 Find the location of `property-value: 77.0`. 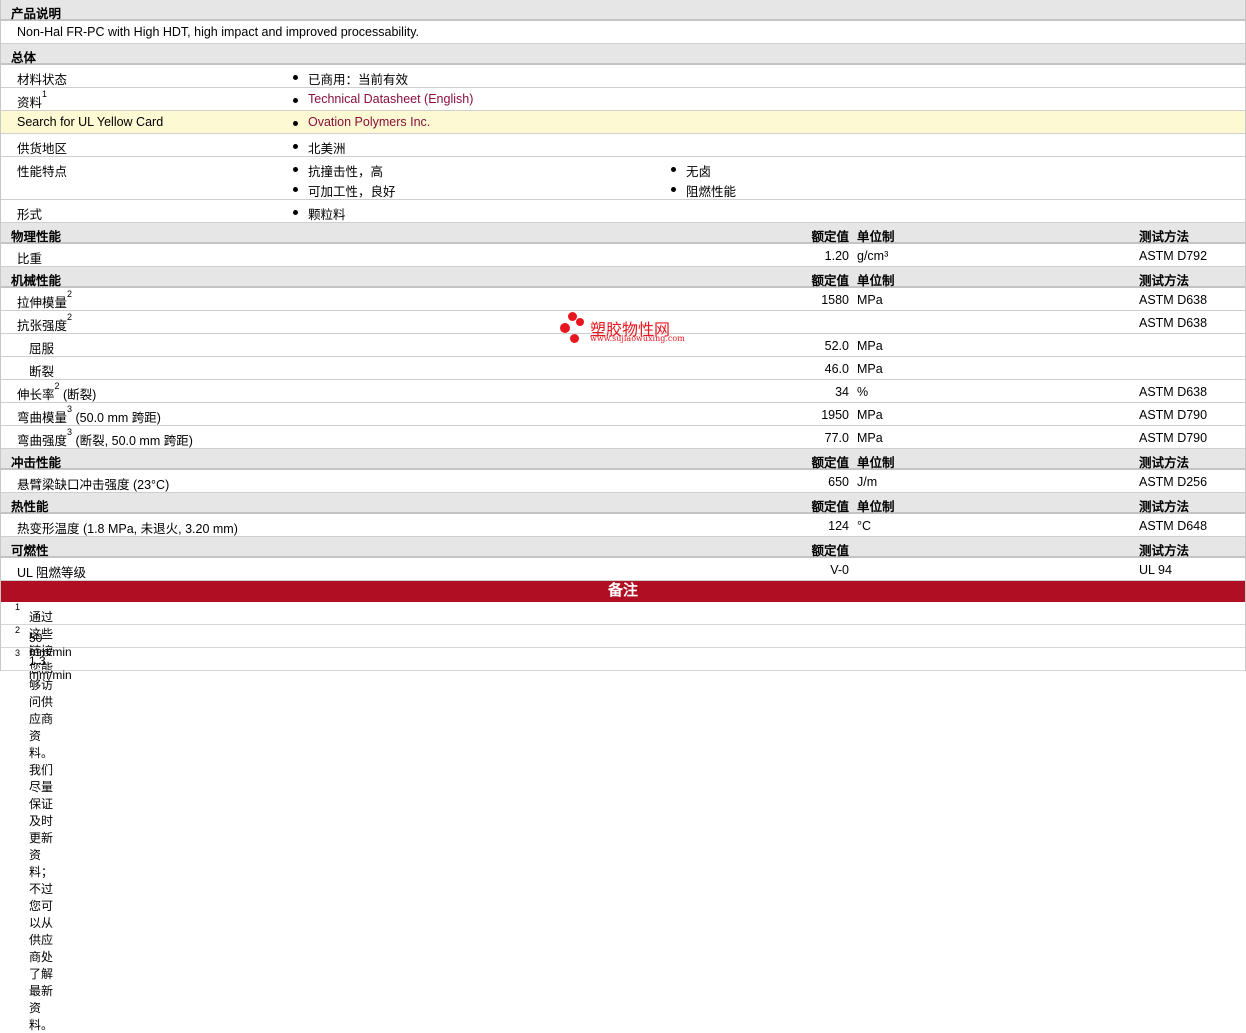

property-value: 77.0 is located at coordinates (836, 438).